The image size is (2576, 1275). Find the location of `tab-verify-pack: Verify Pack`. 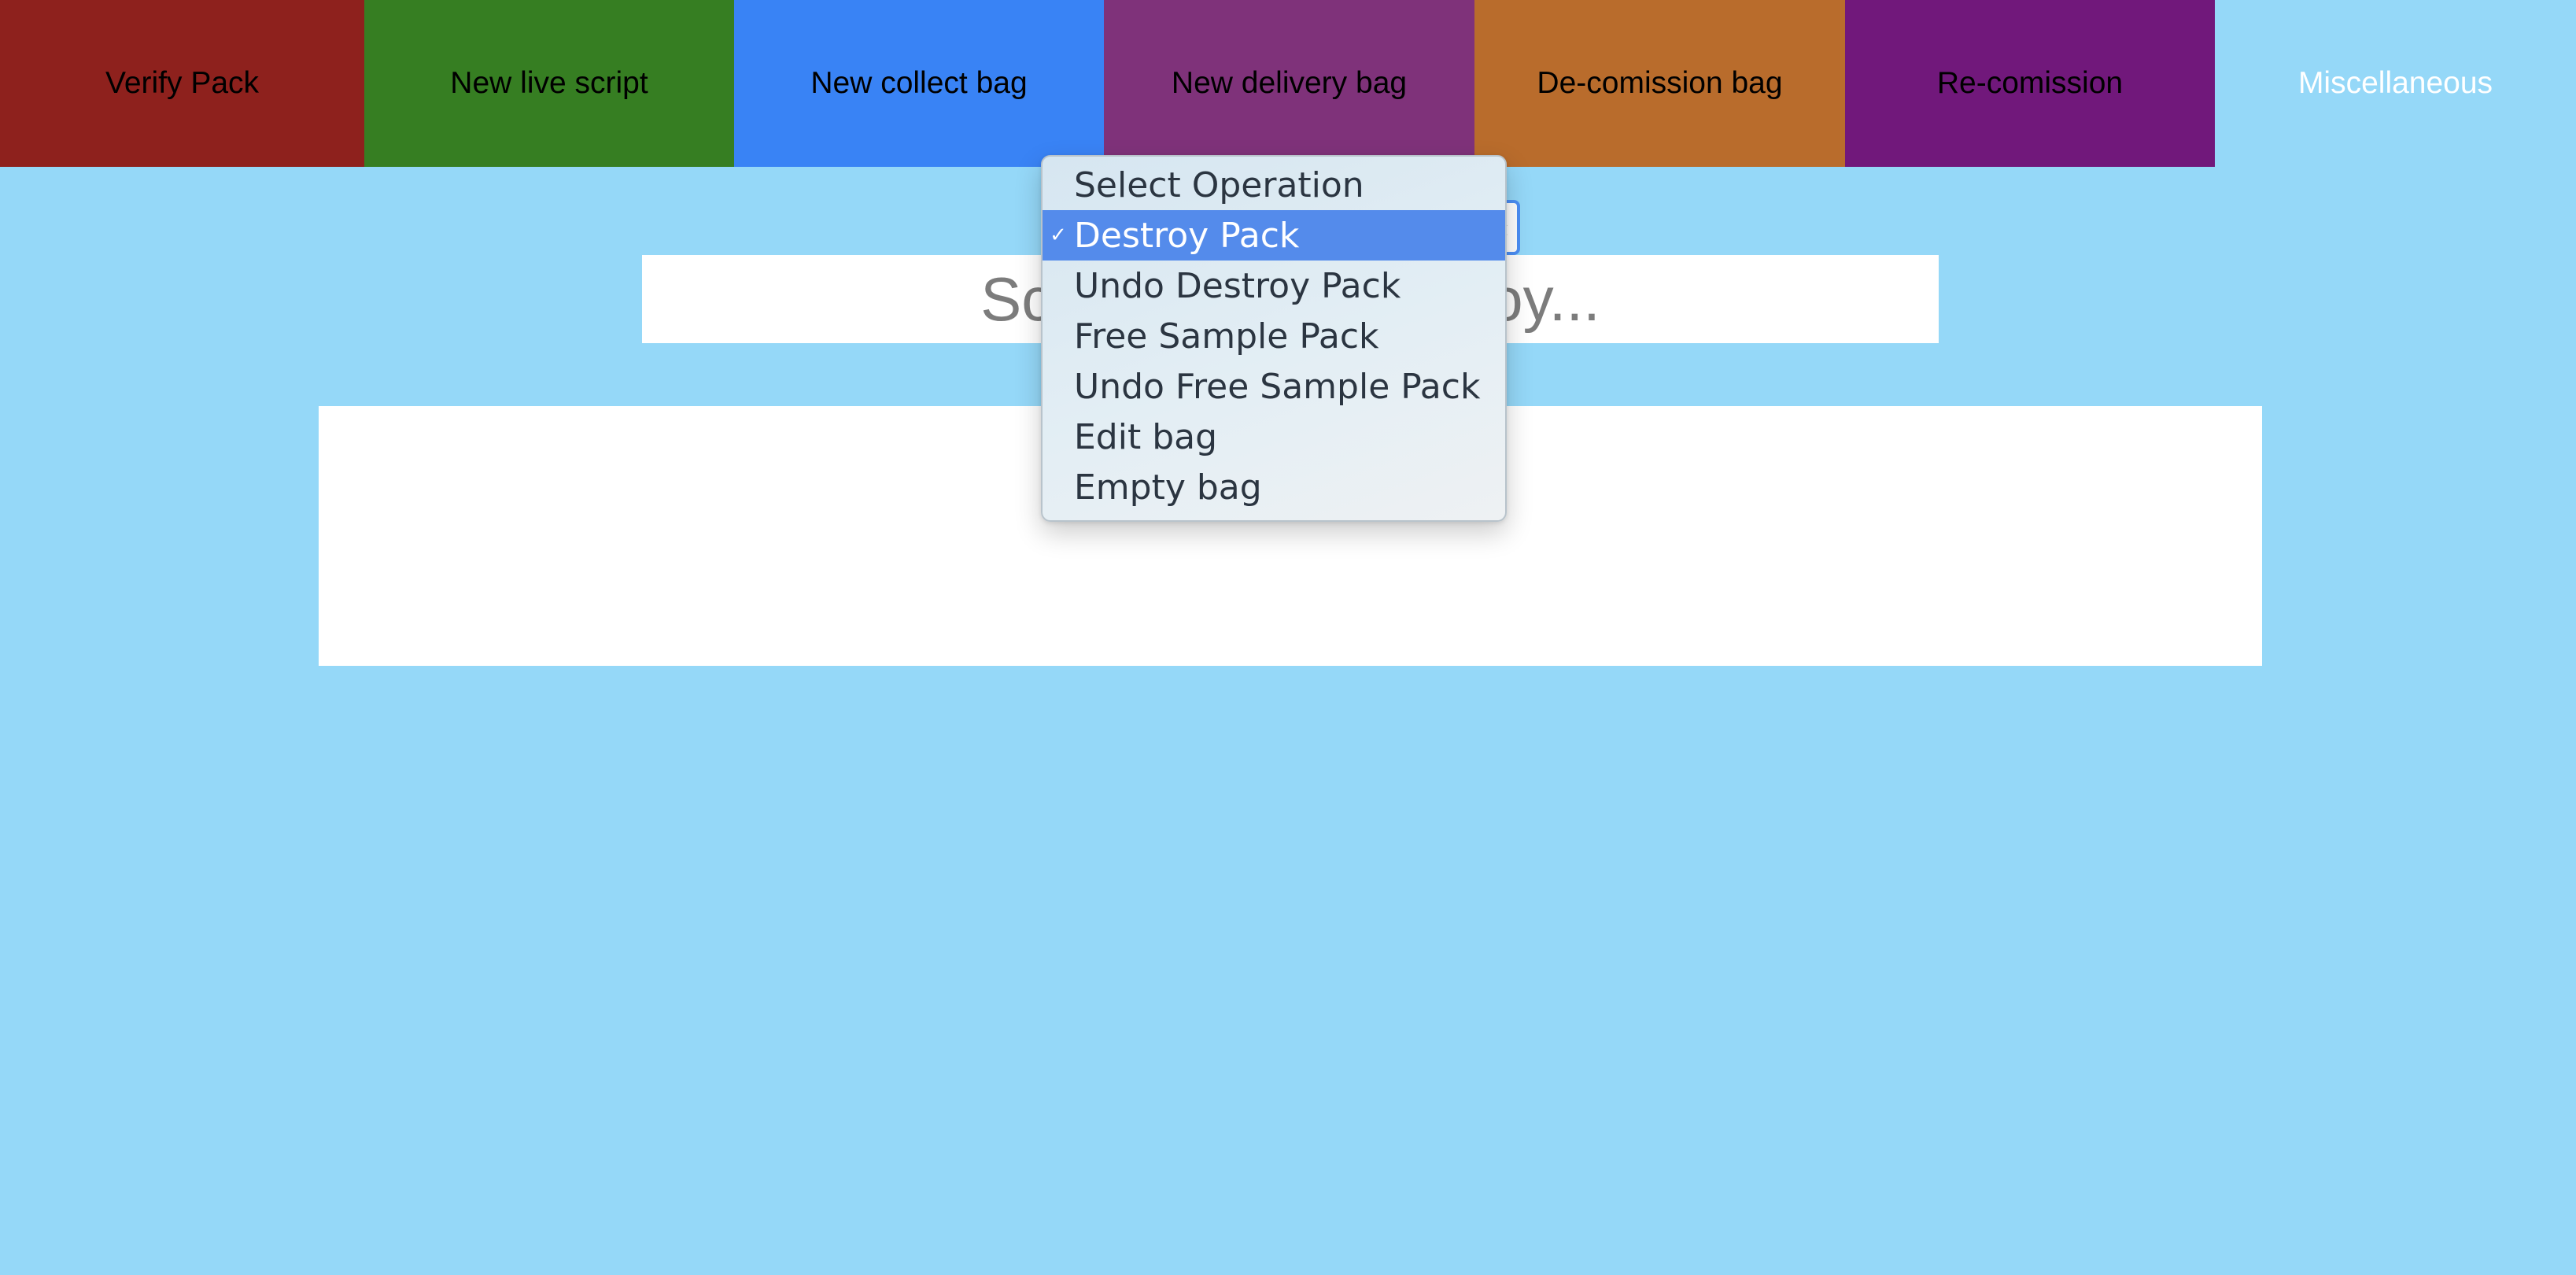

tab-verify-pack: Verify Pack is located at coordinates (182, 83).